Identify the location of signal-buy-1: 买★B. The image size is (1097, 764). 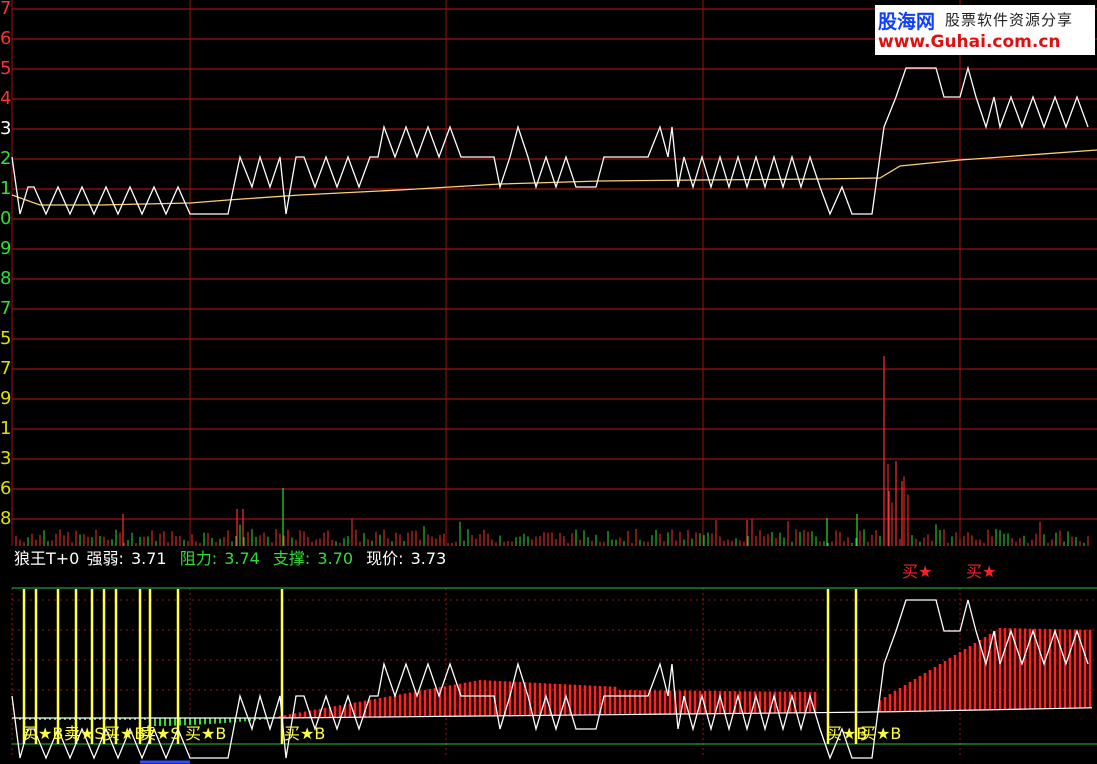
(43, 733).